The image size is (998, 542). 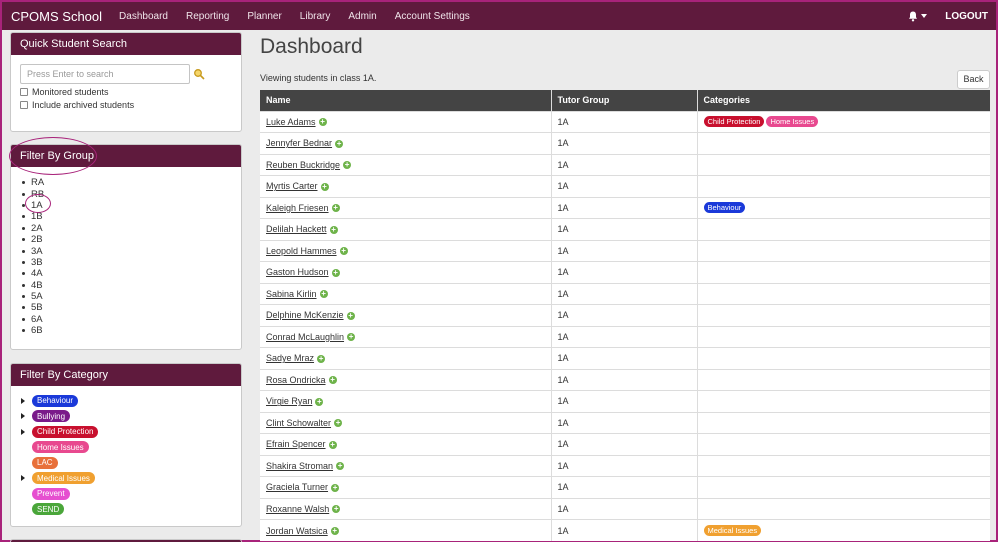 What do you see at coordinates (105, 74) in the screenshot?
I see `search-input` at bounding box center [105, 74].